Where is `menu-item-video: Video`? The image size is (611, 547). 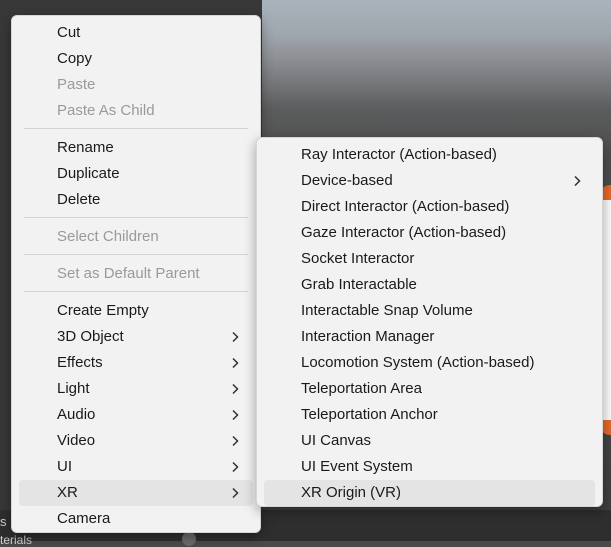 menu-item-video: Video is located at coordinates (136, 441).